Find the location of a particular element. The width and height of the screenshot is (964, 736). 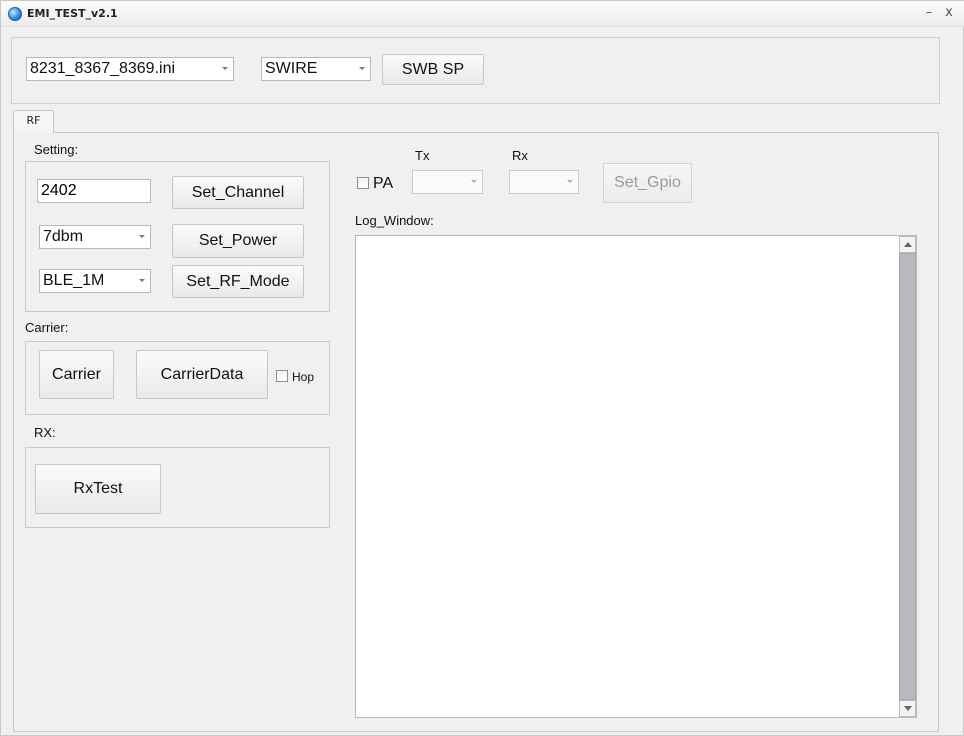

tx-gpio-combo is located at coordinates (447, 182).